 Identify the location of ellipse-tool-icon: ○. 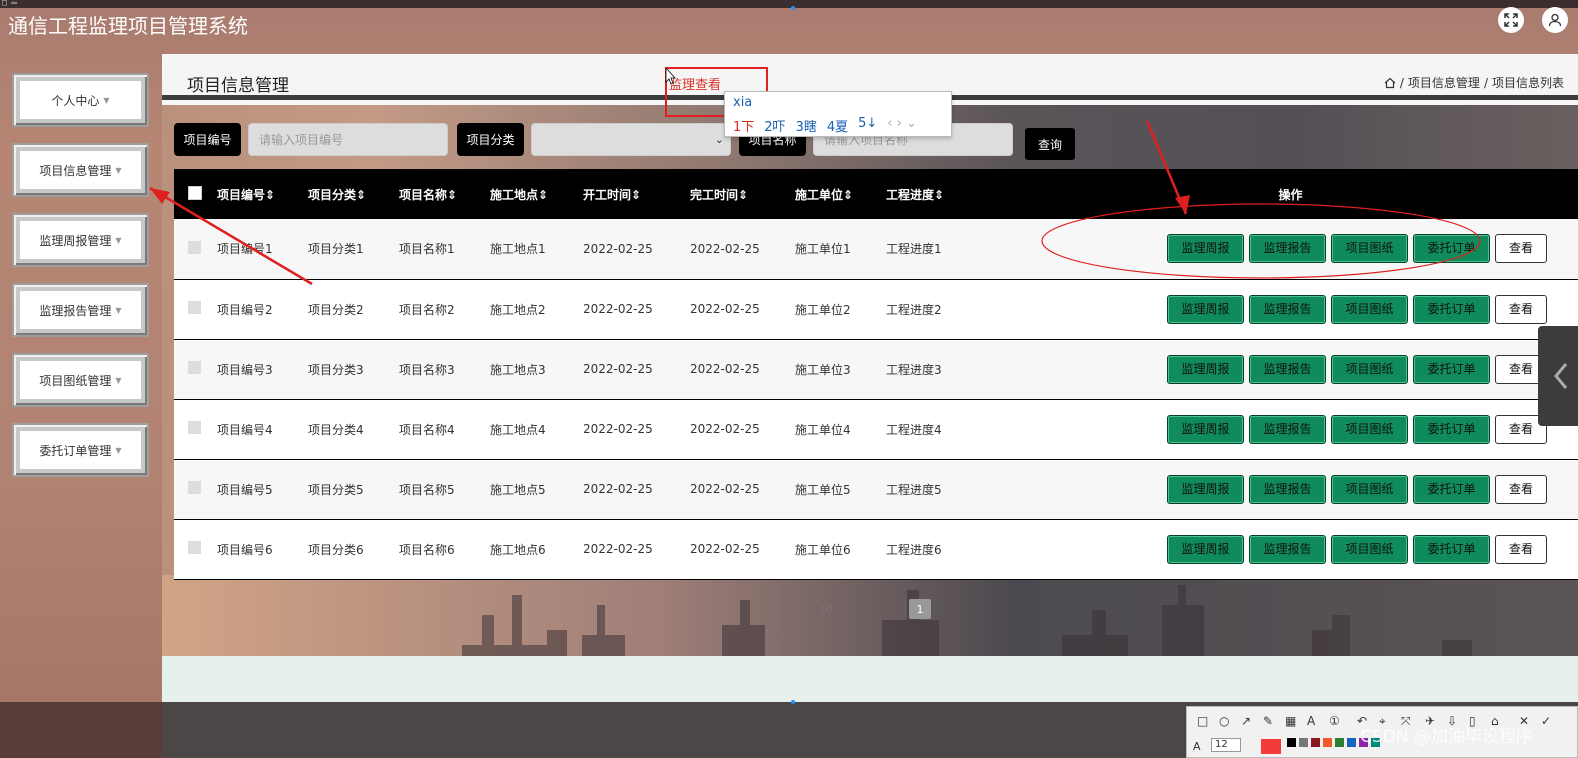
(1224, 721).